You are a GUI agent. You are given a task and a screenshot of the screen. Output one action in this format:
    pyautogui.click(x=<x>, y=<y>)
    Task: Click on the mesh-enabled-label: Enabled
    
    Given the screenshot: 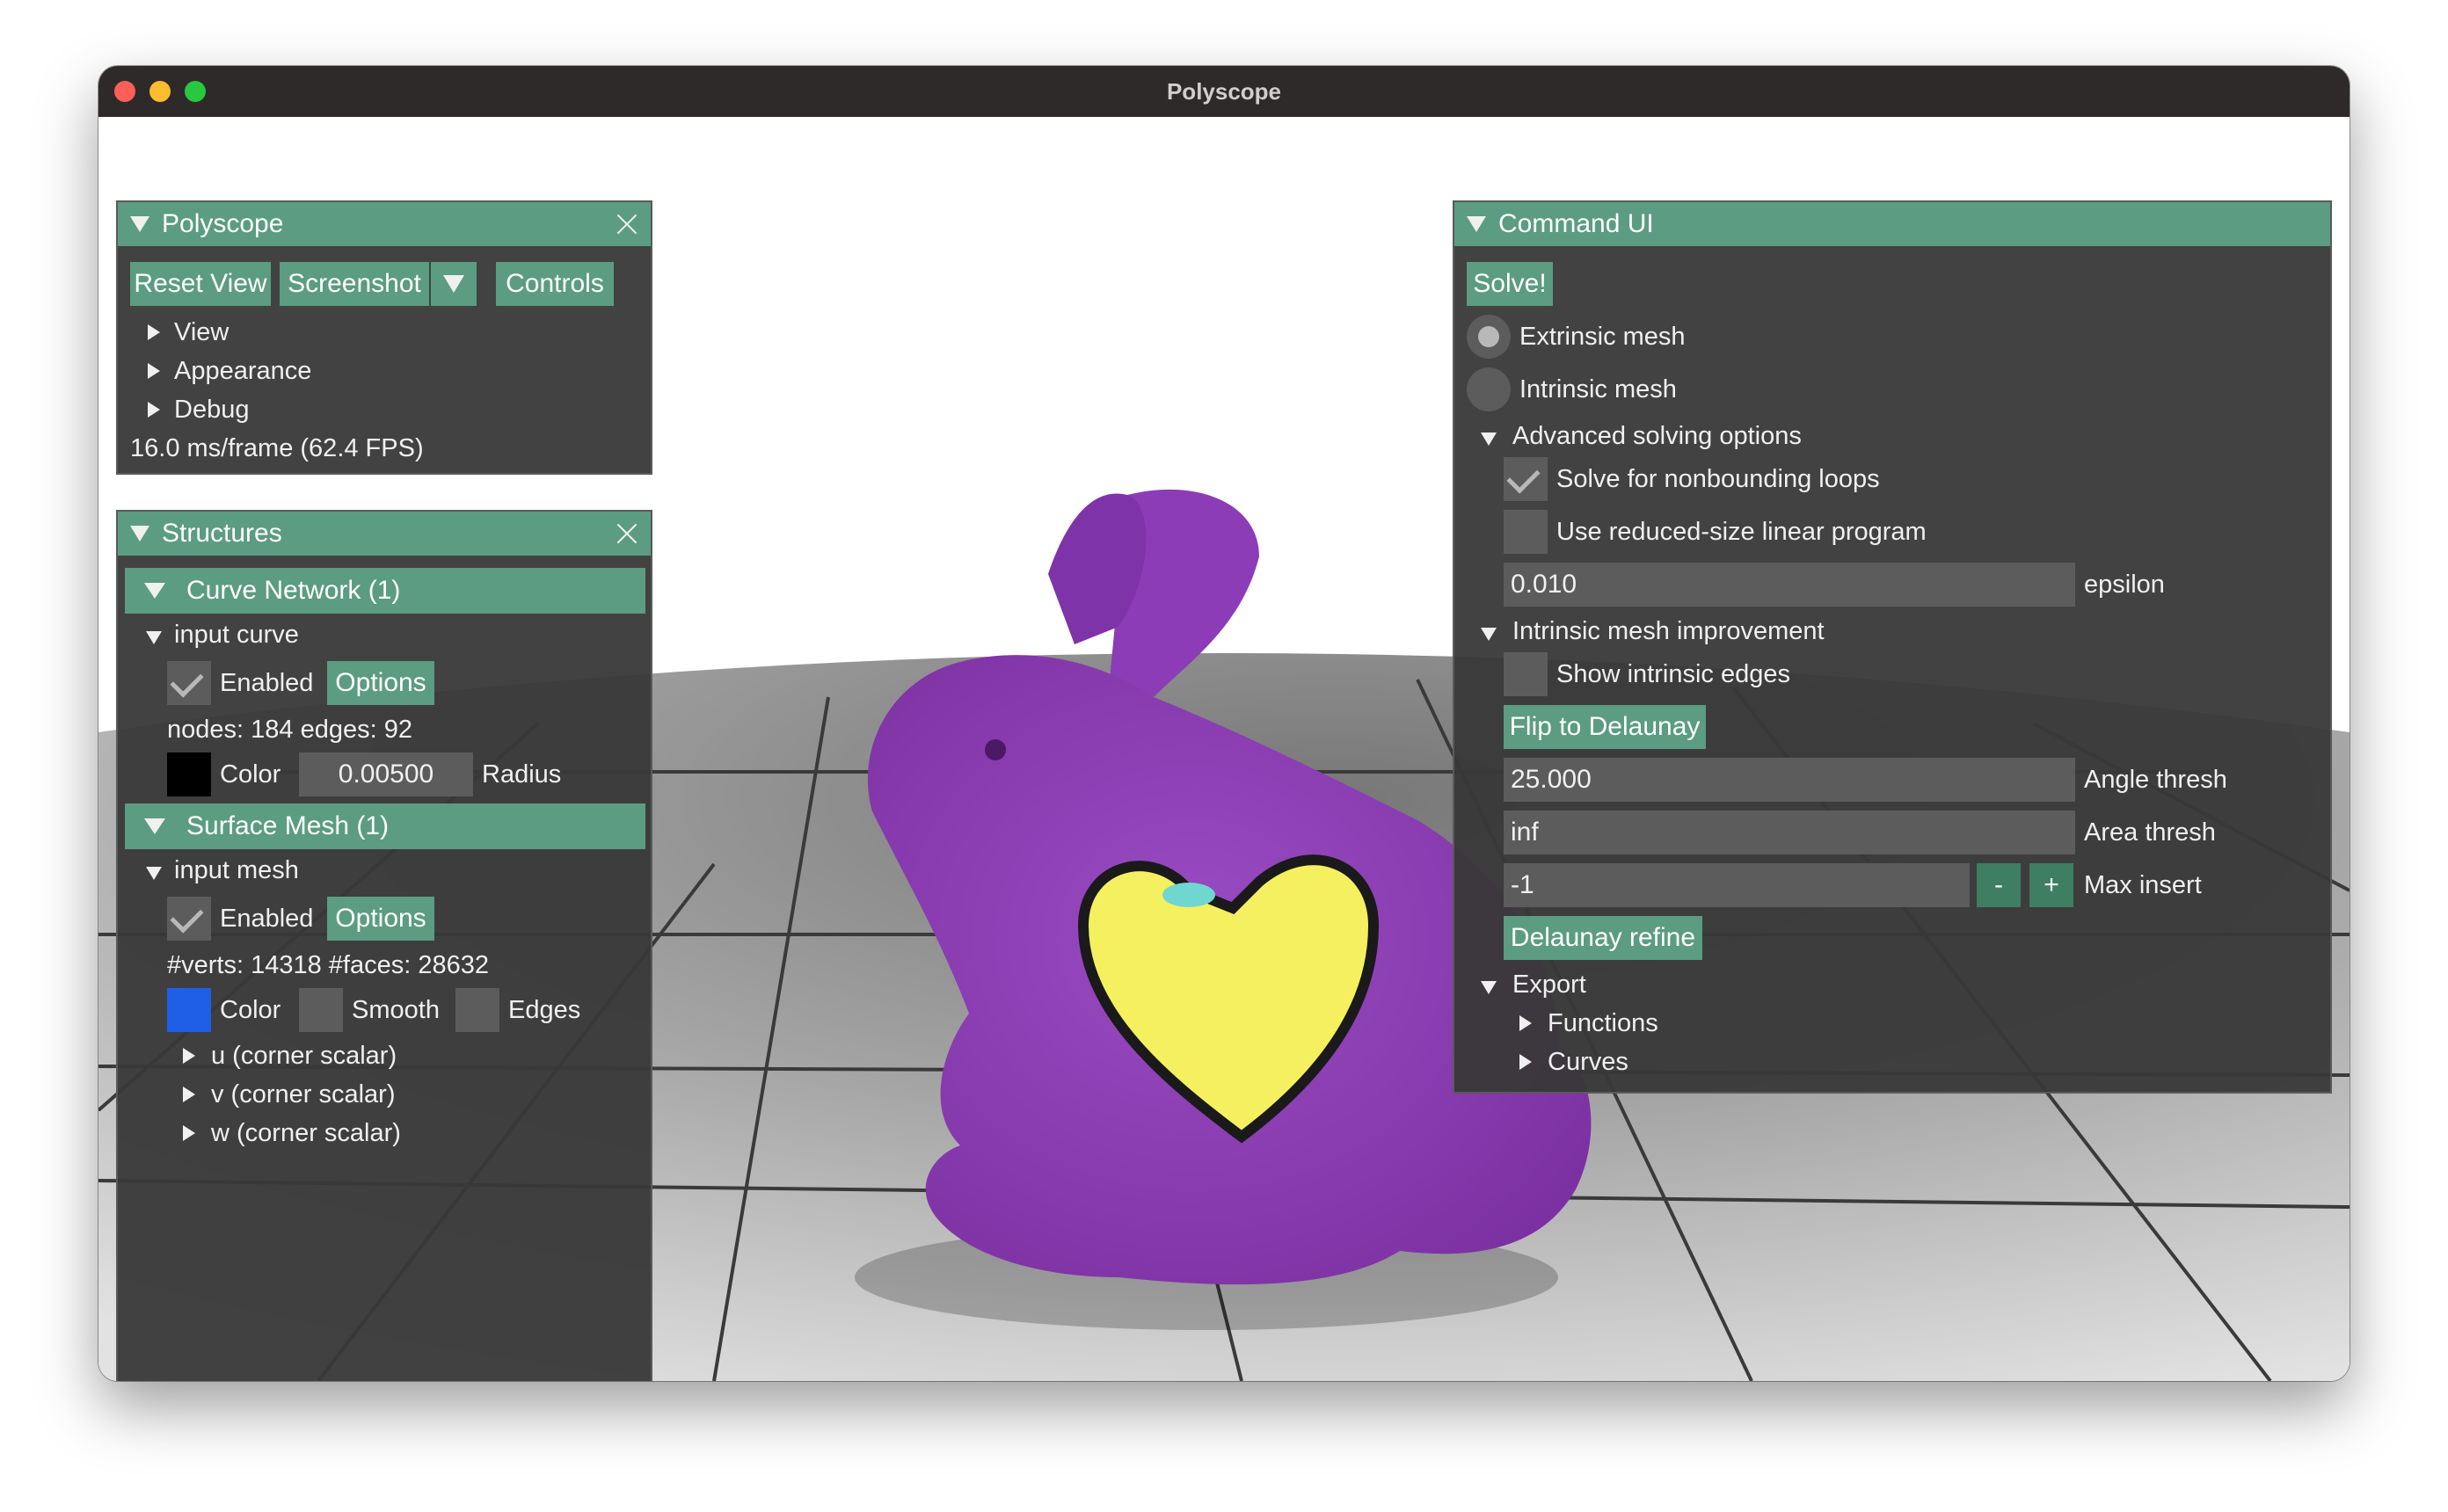 What is the action you would take?
    pyautogui.click(x=267, y=919)
    